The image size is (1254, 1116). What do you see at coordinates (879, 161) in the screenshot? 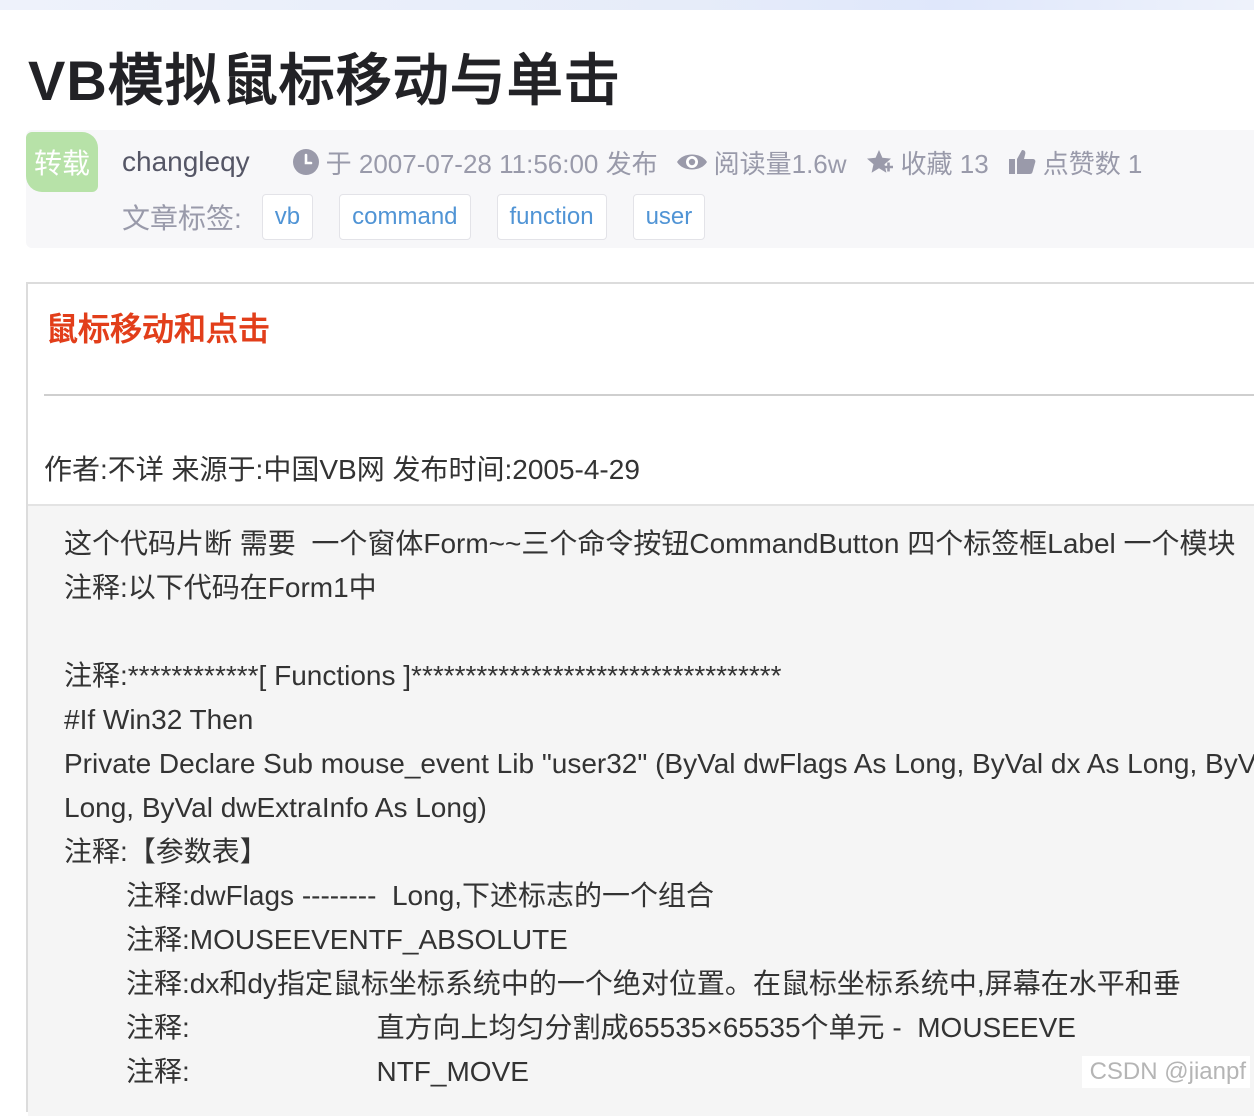
I see `star-icon` at bounding box center [879, 161].